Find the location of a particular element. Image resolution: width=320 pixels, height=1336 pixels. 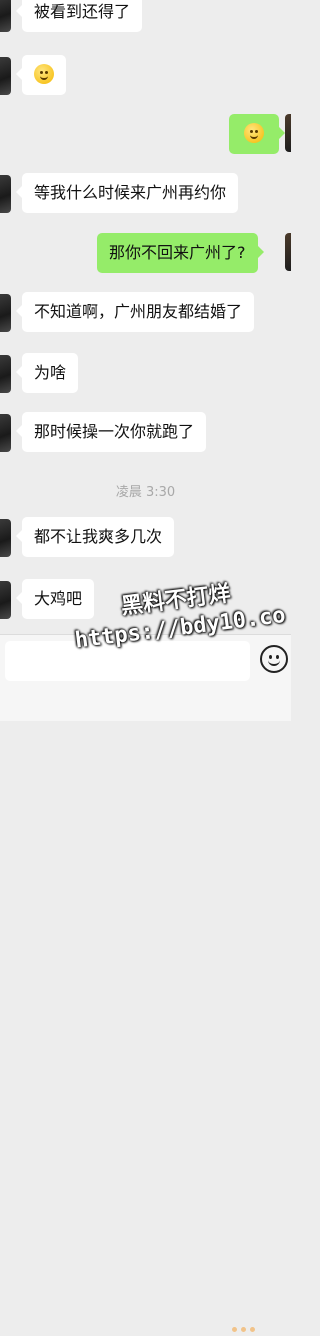

decorative-dots is located at coordinates (252, 1324).